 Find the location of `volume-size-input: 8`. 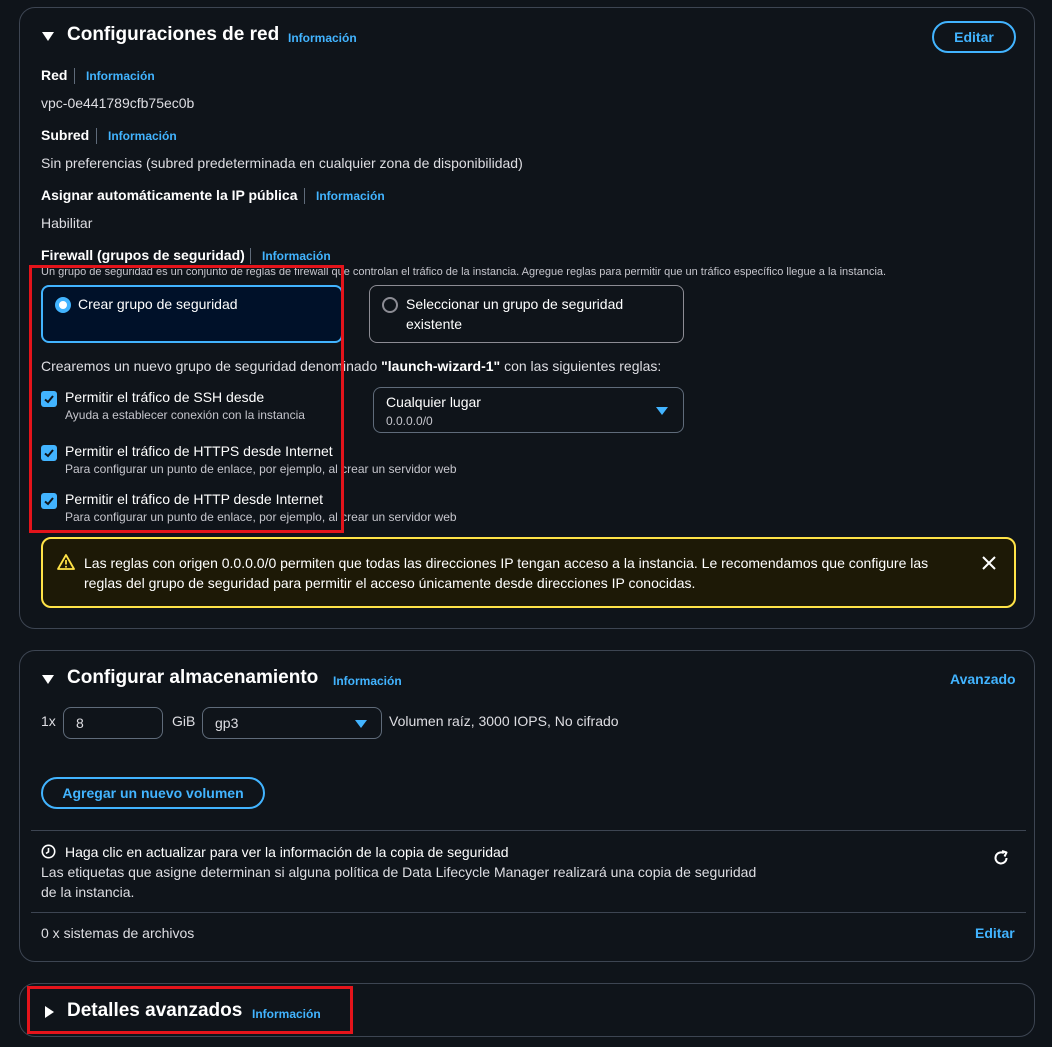

volume-size-input: 8 is located at coordinates (113, 723).